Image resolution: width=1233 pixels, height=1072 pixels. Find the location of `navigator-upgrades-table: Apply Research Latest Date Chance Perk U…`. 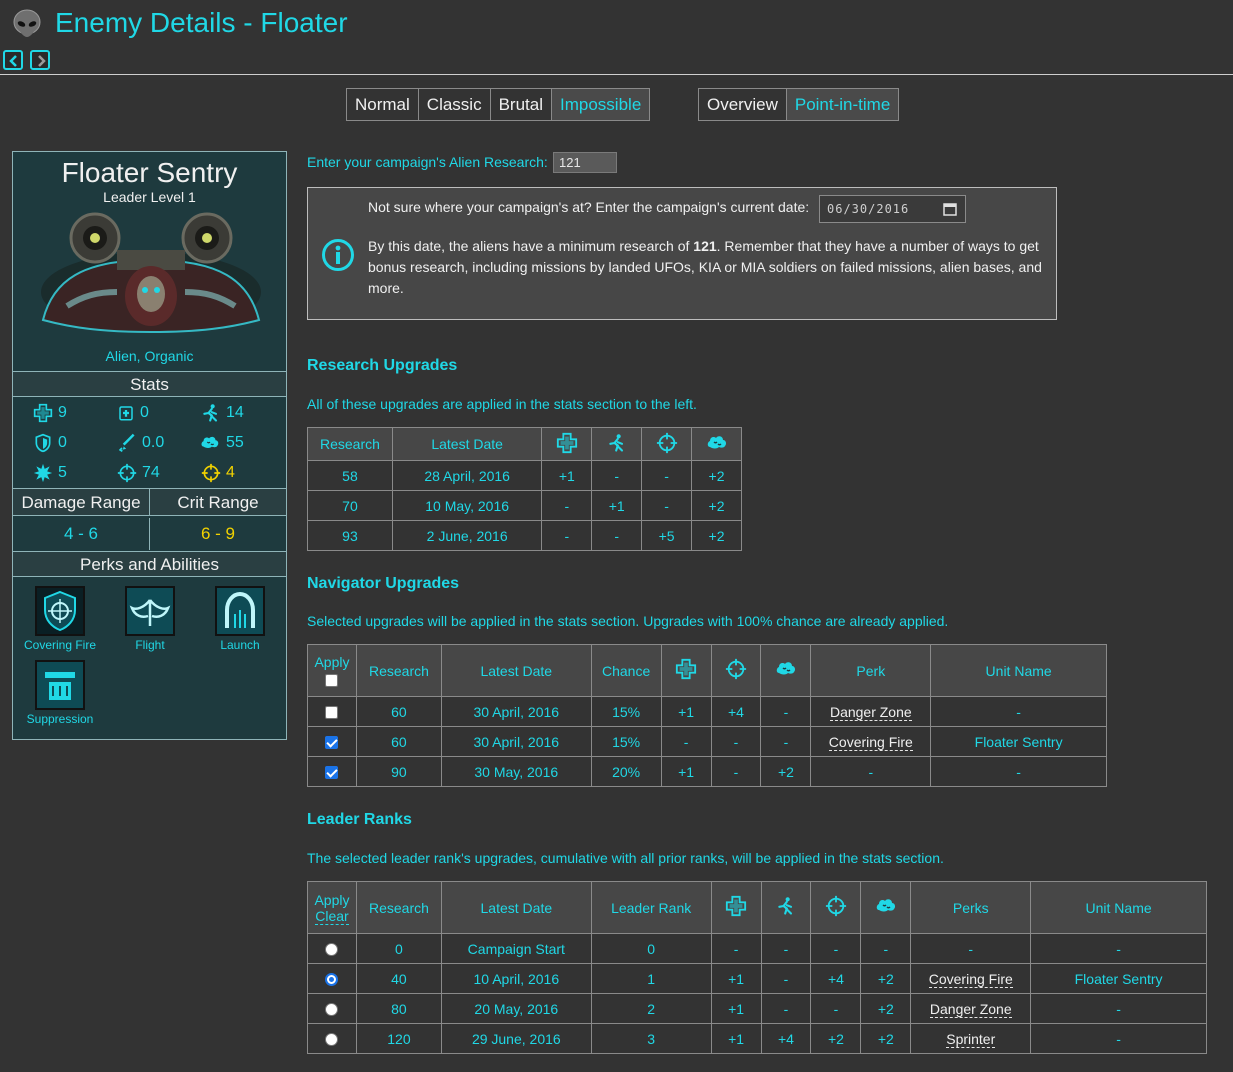

navigator-upgrades-table: Apply Research Latest Date Chance Perk U… is located at coordinates (707, 715).